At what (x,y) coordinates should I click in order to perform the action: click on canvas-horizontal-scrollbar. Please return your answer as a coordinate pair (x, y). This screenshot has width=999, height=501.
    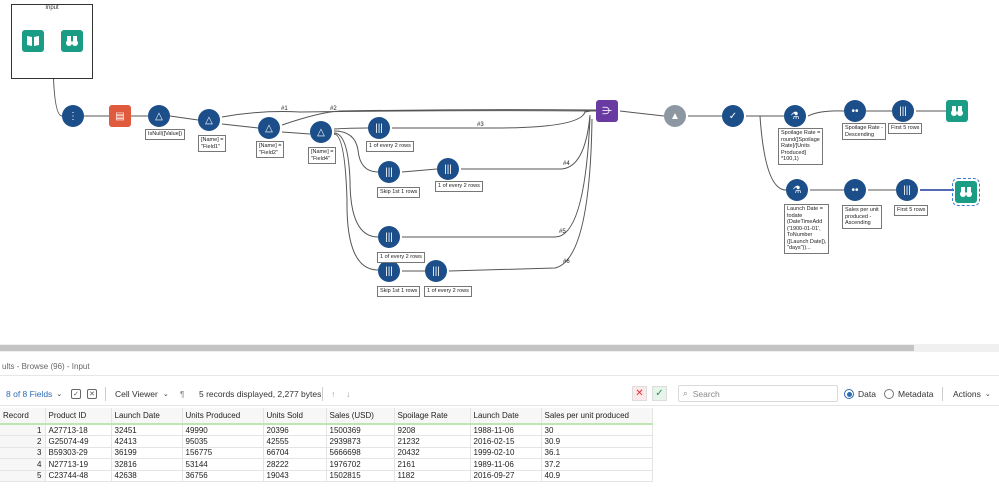
    Looking at the image, I should click on (499, 348).